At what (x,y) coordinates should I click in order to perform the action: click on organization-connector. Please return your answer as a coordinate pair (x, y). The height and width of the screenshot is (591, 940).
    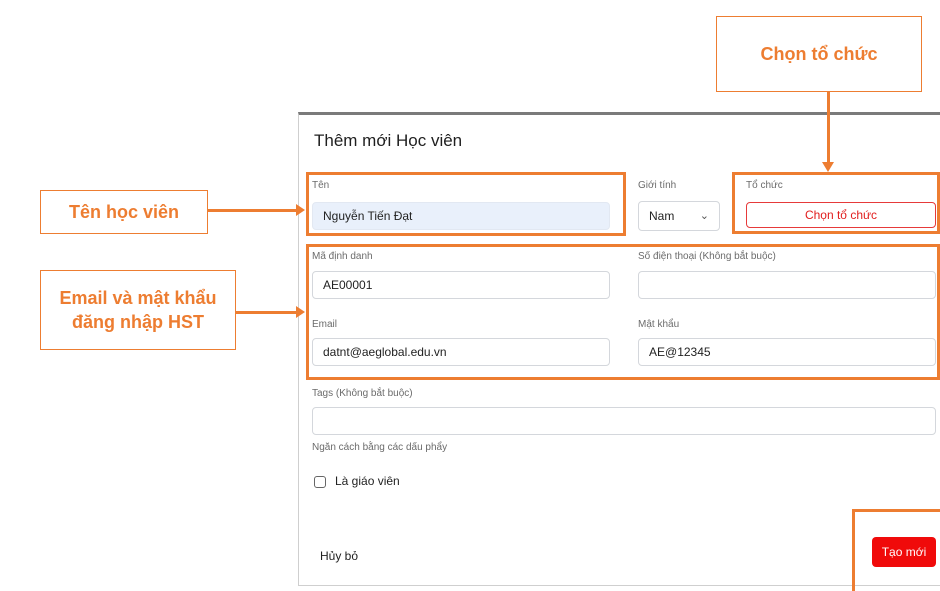
    Looking at the image, I should click on (828, 128).